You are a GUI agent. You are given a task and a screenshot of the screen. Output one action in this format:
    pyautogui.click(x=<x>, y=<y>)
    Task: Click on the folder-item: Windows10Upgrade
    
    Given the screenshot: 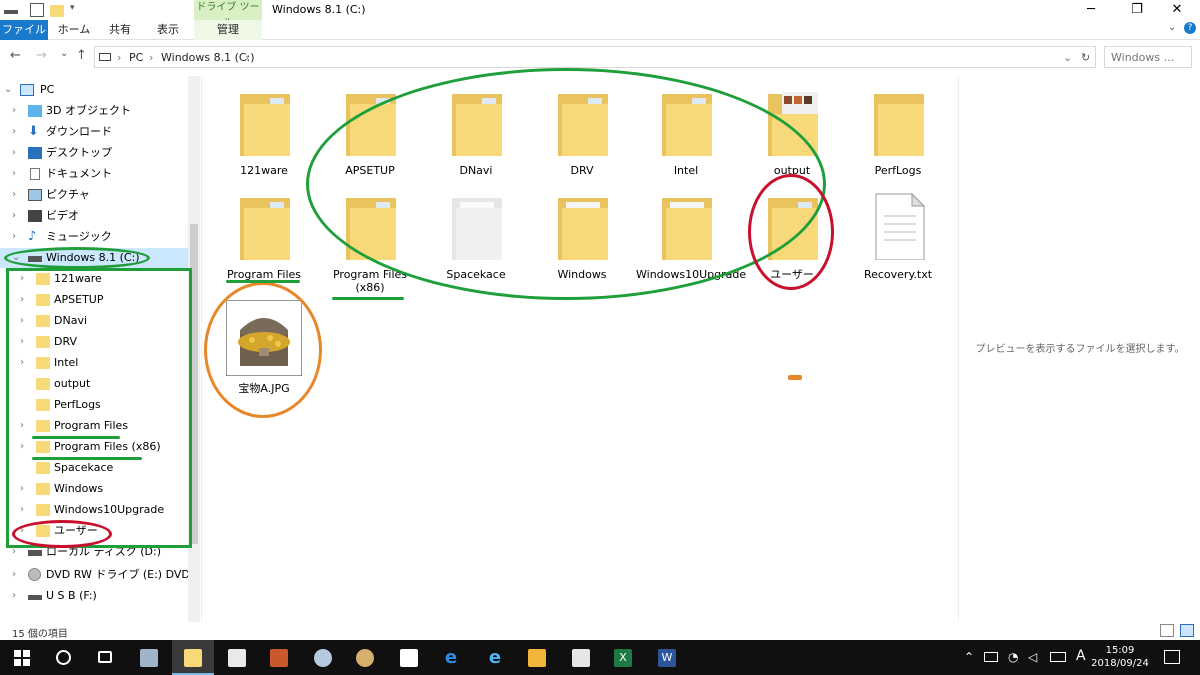 What is the action you would take?
    pyautogui.click(x=691, y=235)
    